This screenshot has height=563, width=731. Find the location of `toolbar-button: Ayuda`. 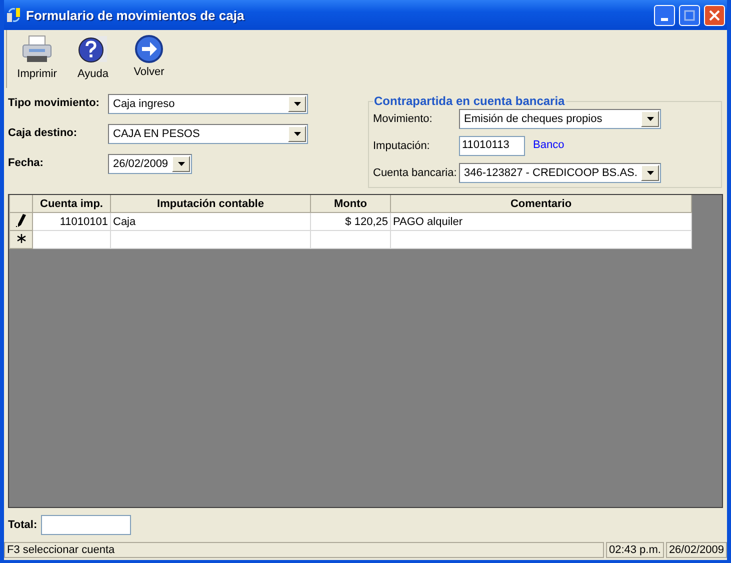

toolbar-button: Ayuda is located at coordinates (93, 61).